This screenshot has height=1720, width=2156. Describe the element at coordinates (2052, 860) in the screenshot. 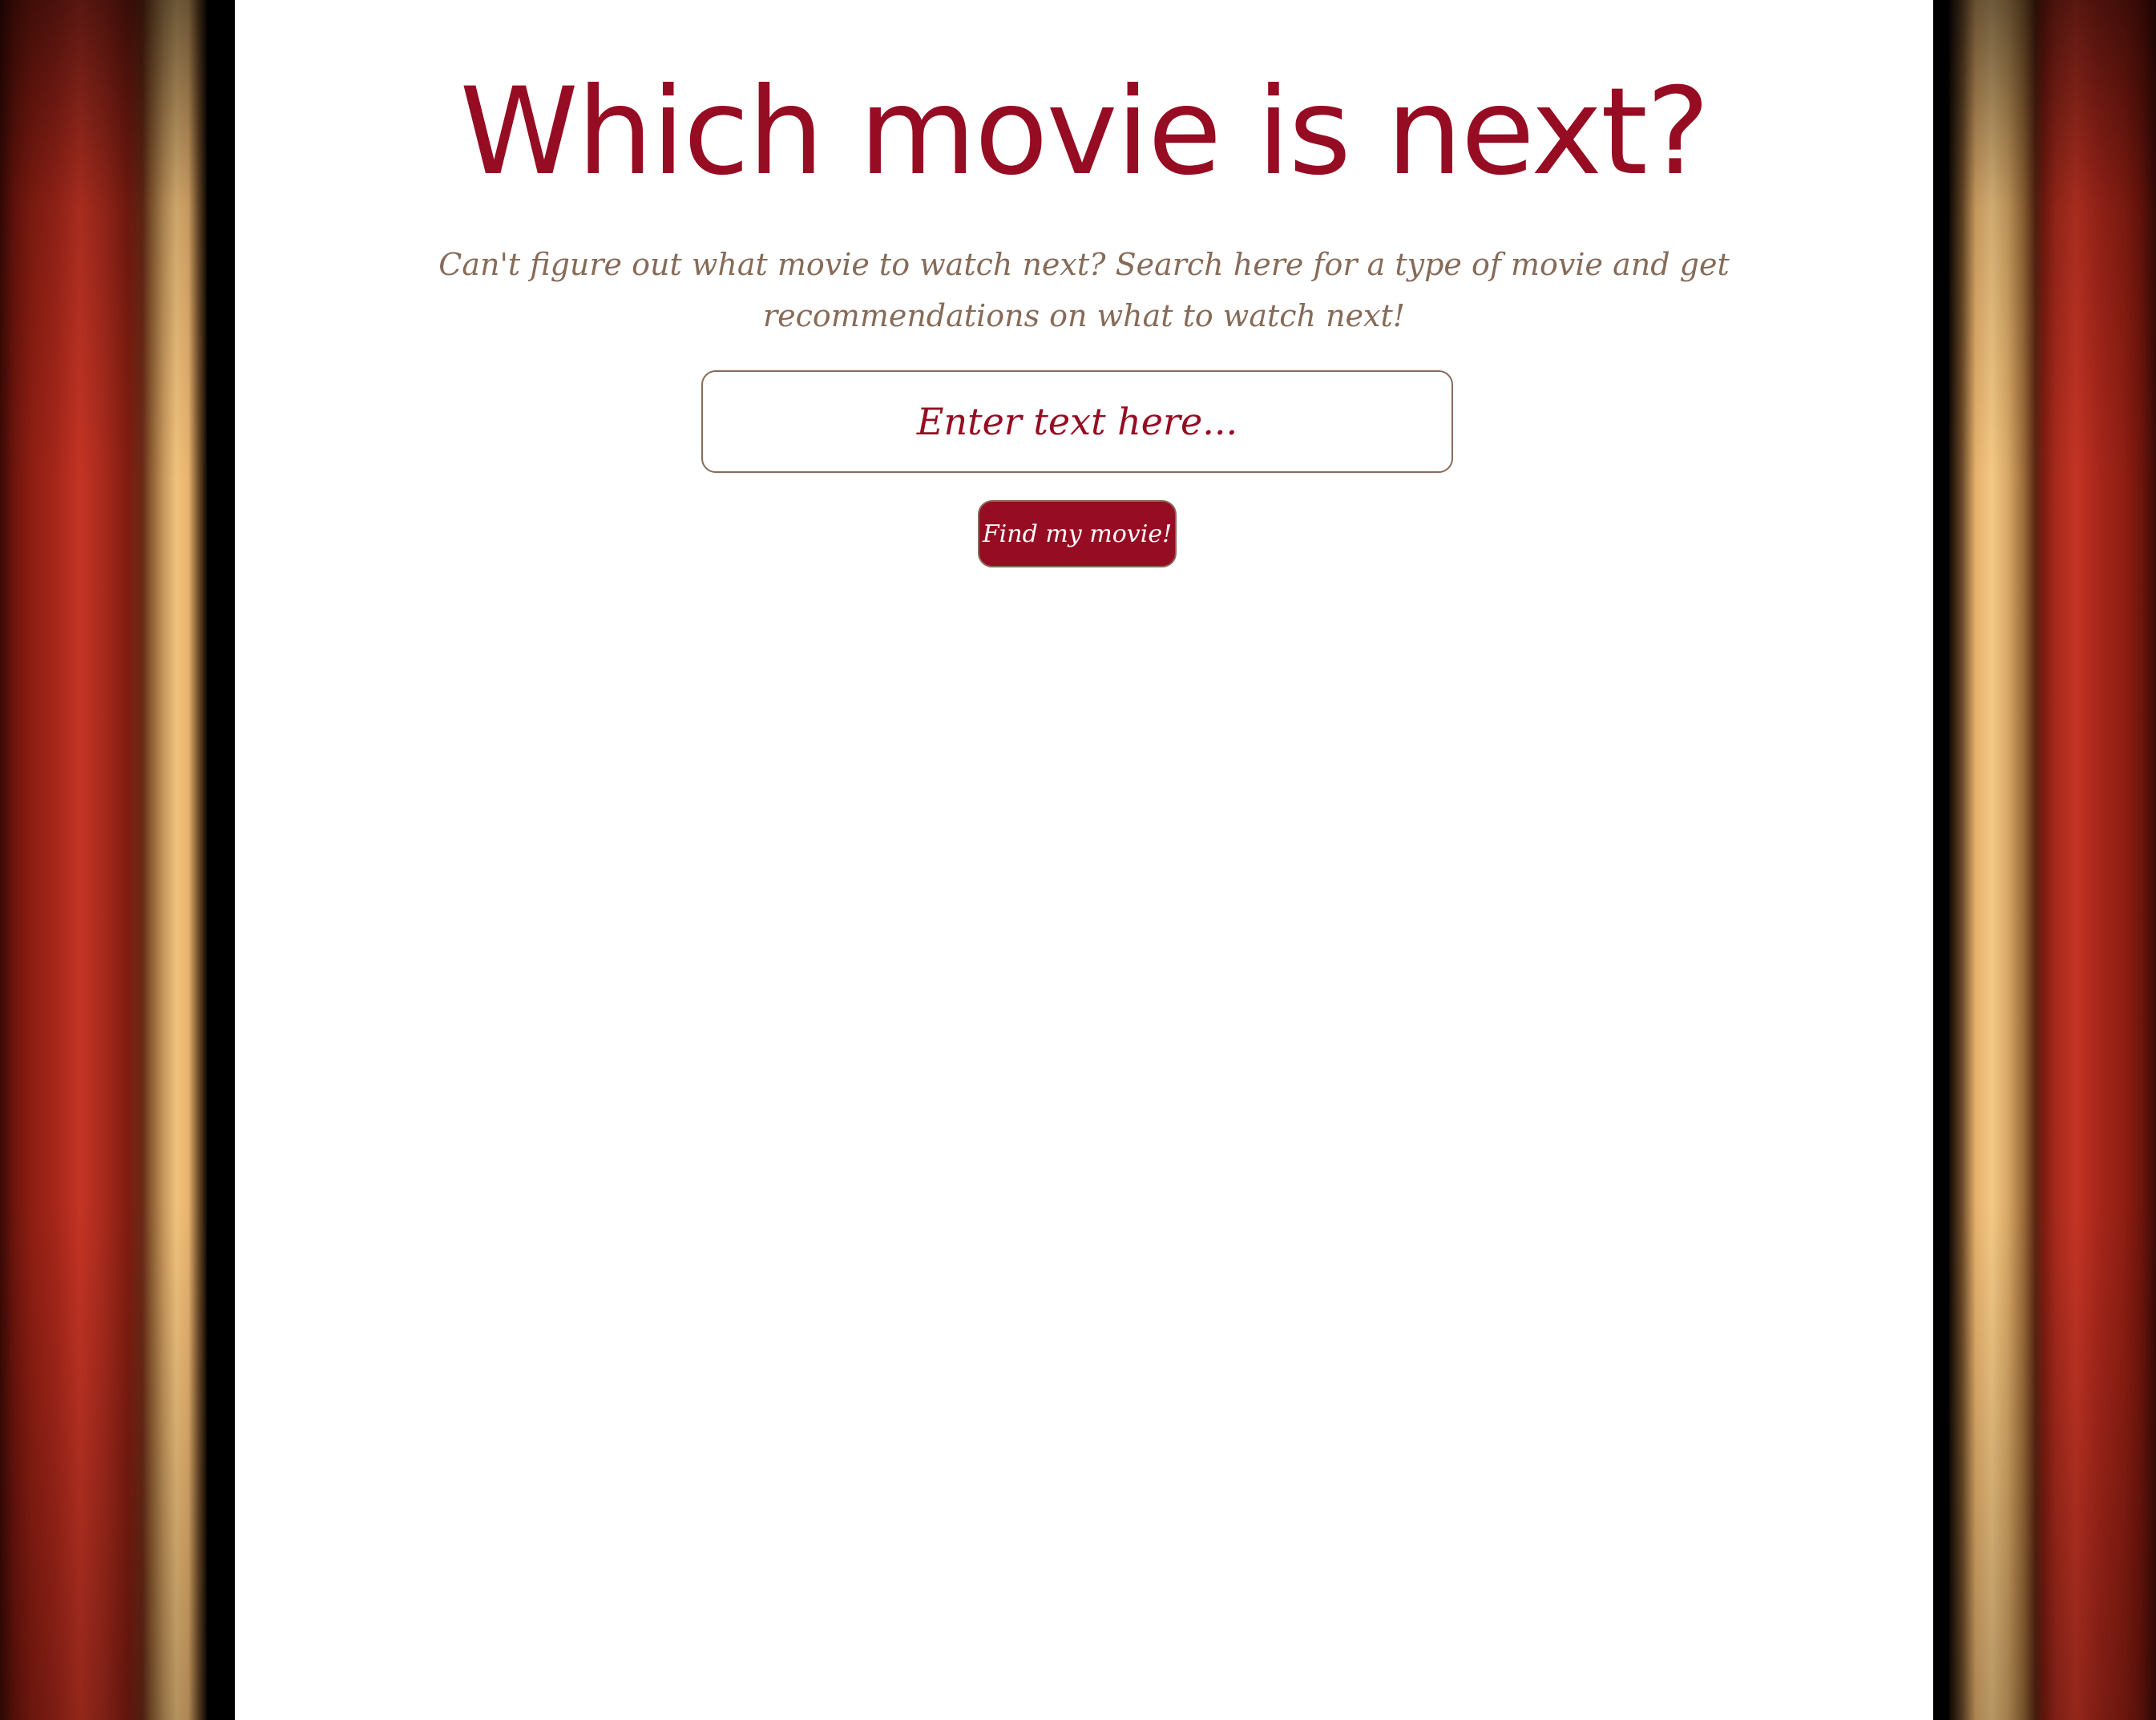

I see `right-curtain` at that location.